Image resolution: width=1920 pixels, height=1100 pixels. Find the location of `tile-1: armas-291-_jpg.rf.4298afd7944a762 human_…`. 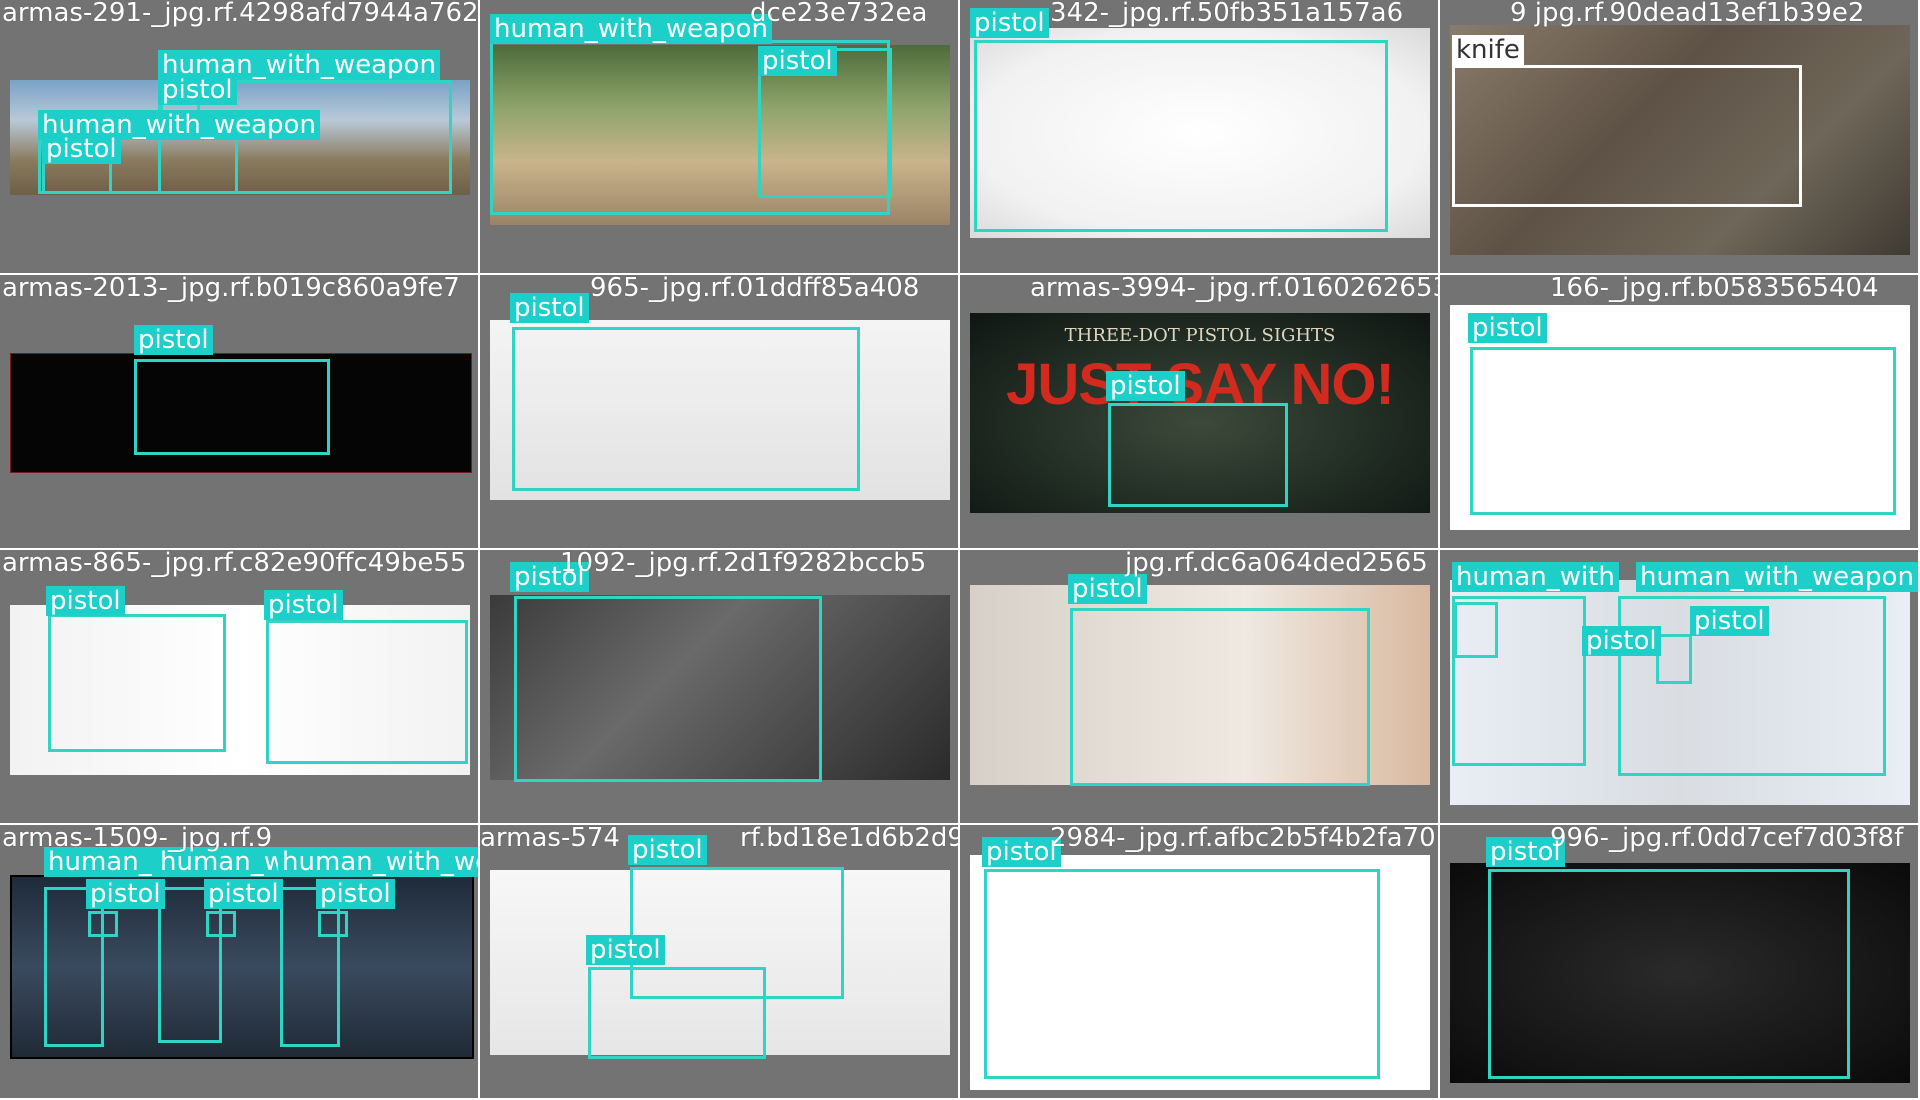

tile-1: armas-291-_jpg.rf.4298afd7944a762 human_… is located at coordinates (240, 137).